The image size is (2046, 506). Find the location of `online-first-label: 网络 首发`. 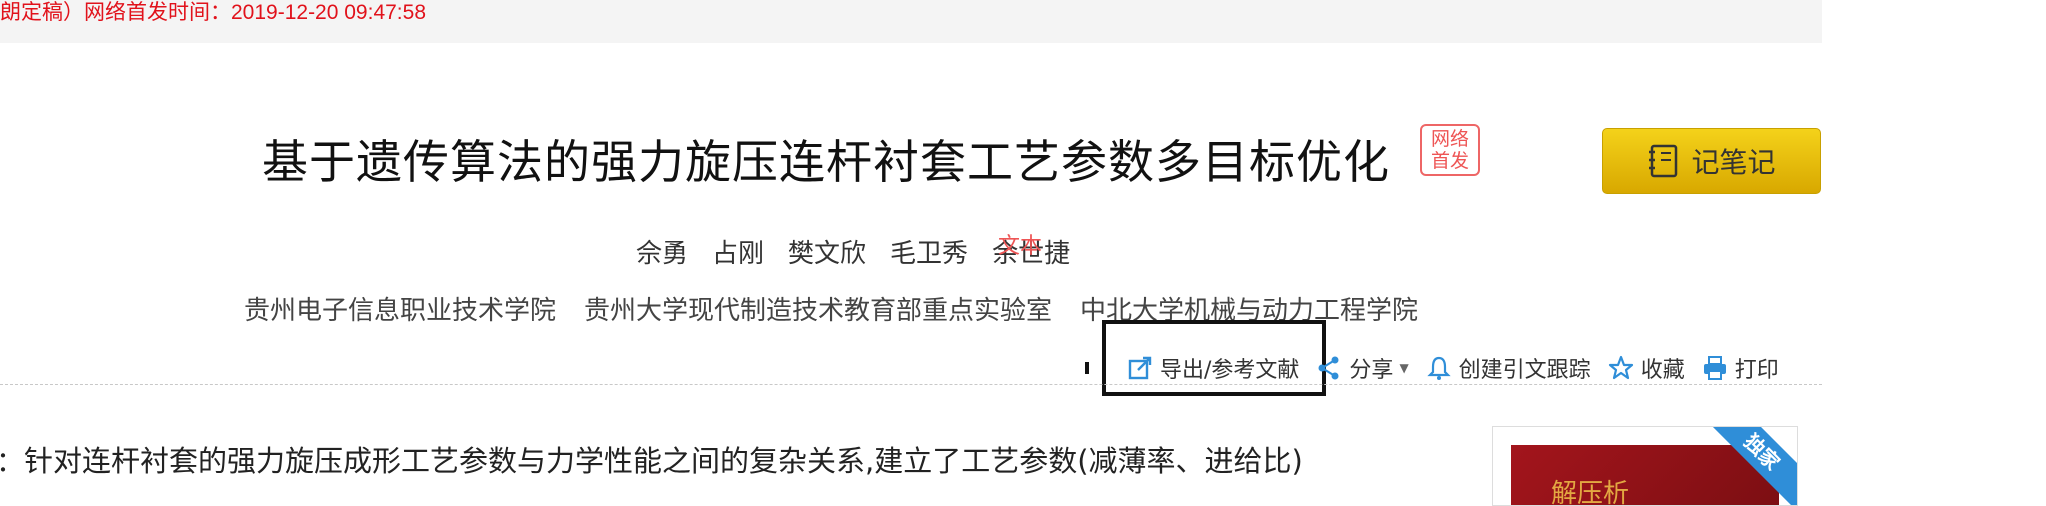

online-first-label: 网络 首发 is located at coordinates (1449, 150).